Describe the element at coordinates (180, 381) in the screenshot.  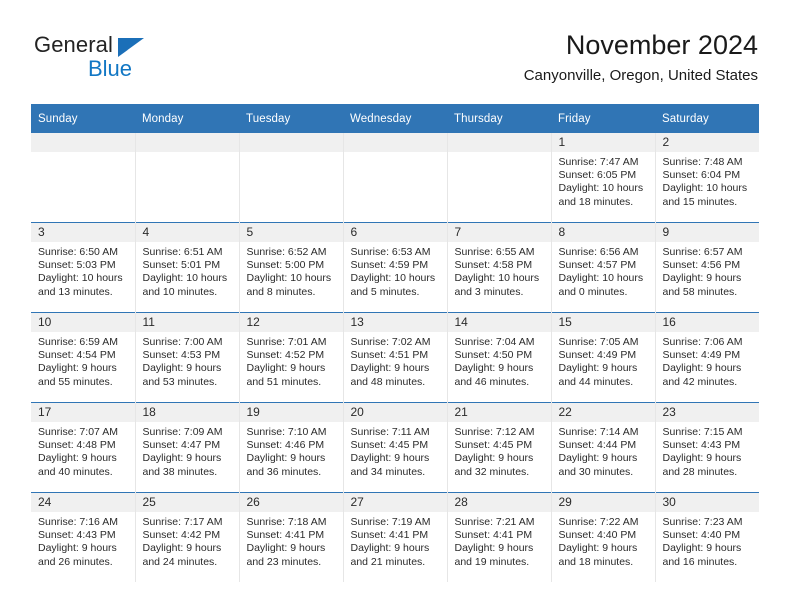
I see `daylight-text-line2: and 53 minutes.` at that location.